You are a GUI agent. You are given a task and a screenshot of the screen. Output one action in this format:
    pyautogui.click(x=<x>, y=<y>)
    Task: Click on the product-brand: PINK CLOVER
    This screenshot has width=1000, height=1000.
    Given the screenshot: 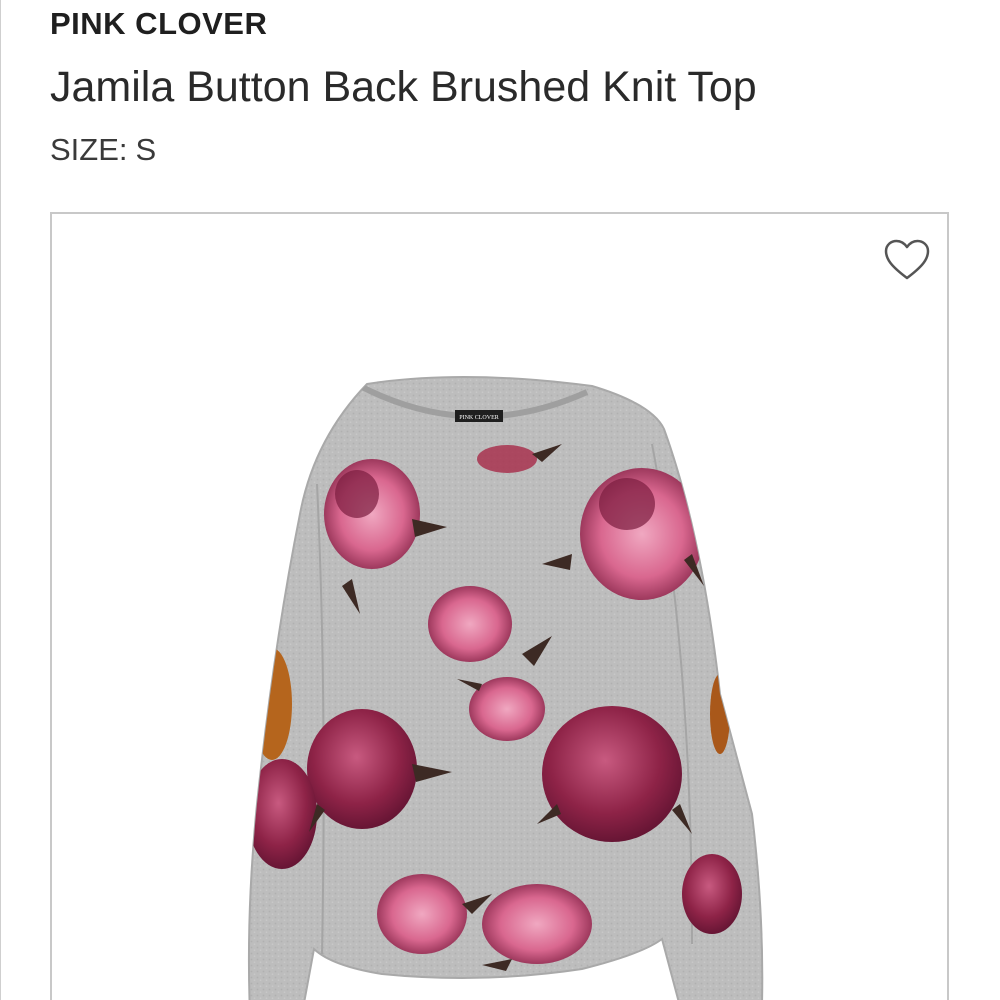 What is the action you would take?
    pyautogui.click(x=158, y=24)
    